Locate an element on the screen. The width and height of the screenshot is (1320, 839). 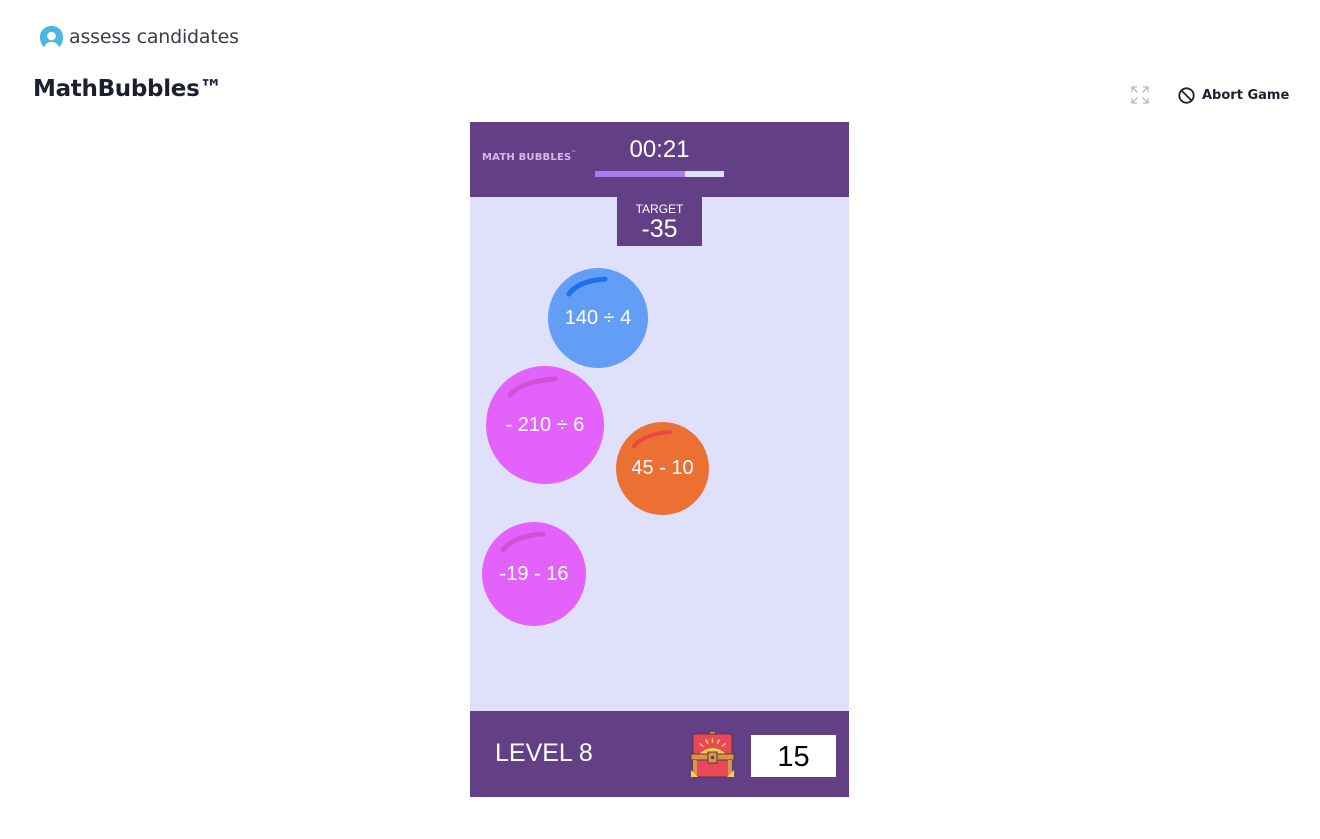
bubble: 140 ÷ 4 is located at coordinates (598, 318).